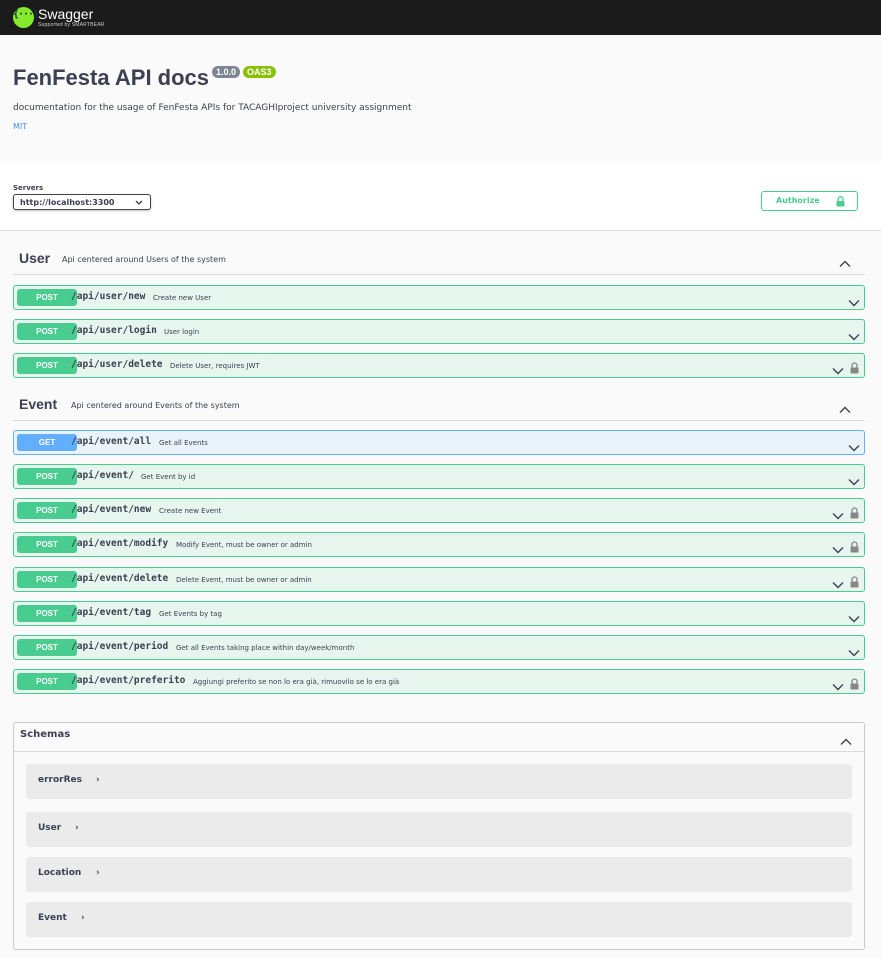 This screenshot has height=958, width=881. Describe the element at coordinates (60, 780) in the screenshot. I see `model-name: errorRes` at that location.